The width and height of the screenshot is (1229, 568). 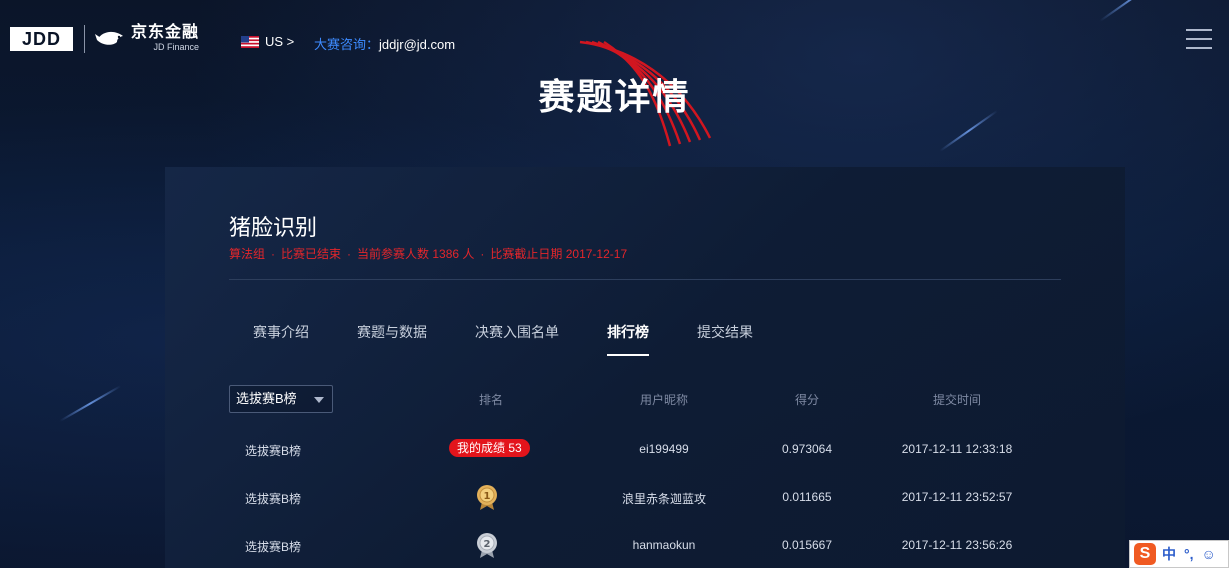 I want to click on ime-toolbar: S 中 °, ☺, so click(x=1179, y=554).